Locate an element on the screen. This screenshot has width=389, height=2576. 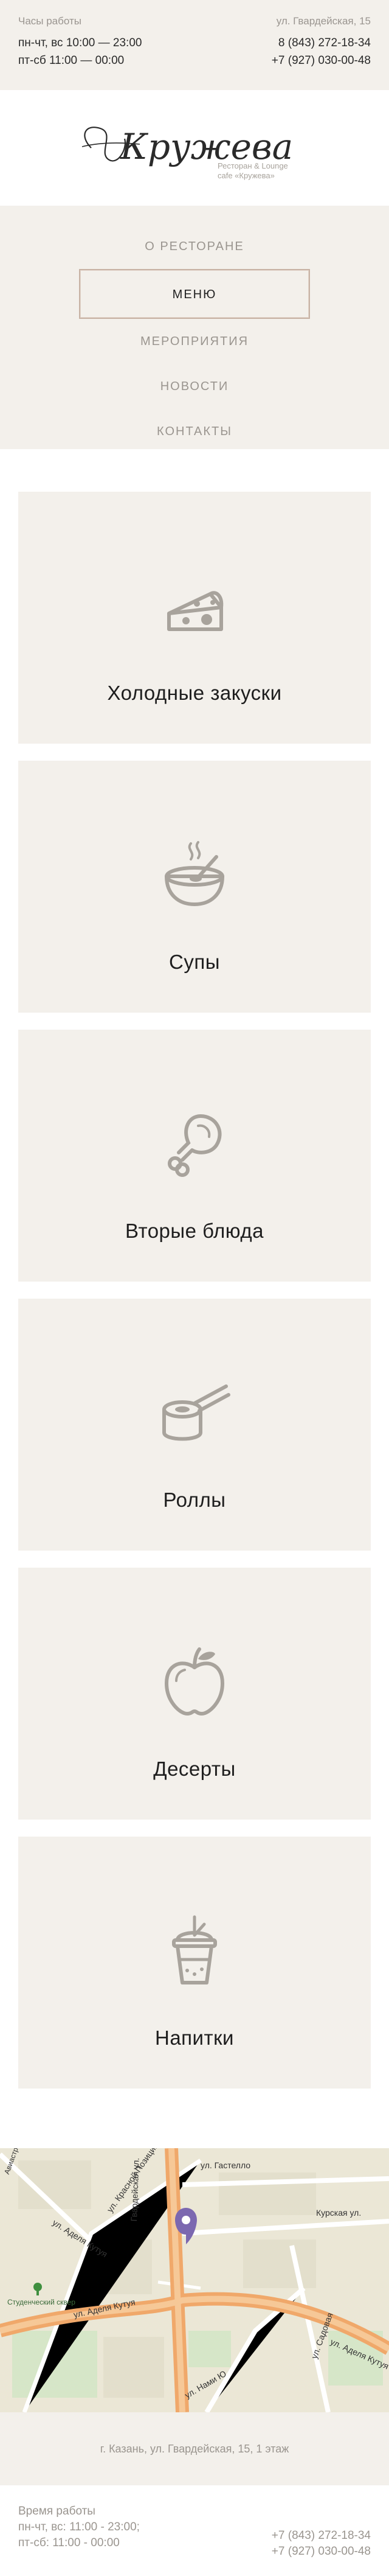
phone-link-2: +7 (927) 030-00-48 is located at coordinates (321, 60).